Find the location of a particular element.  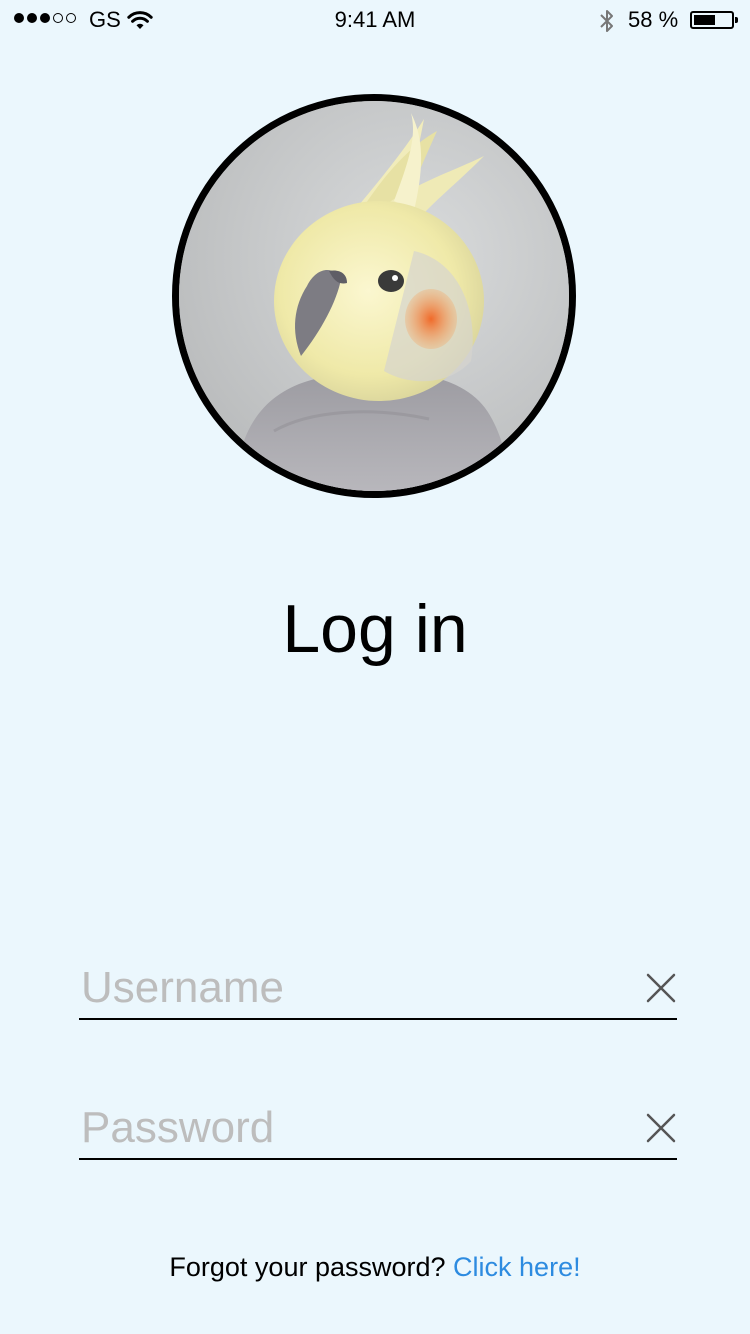

forgot-password-text: Forgot your password? is located at coordinates (307, 1267).